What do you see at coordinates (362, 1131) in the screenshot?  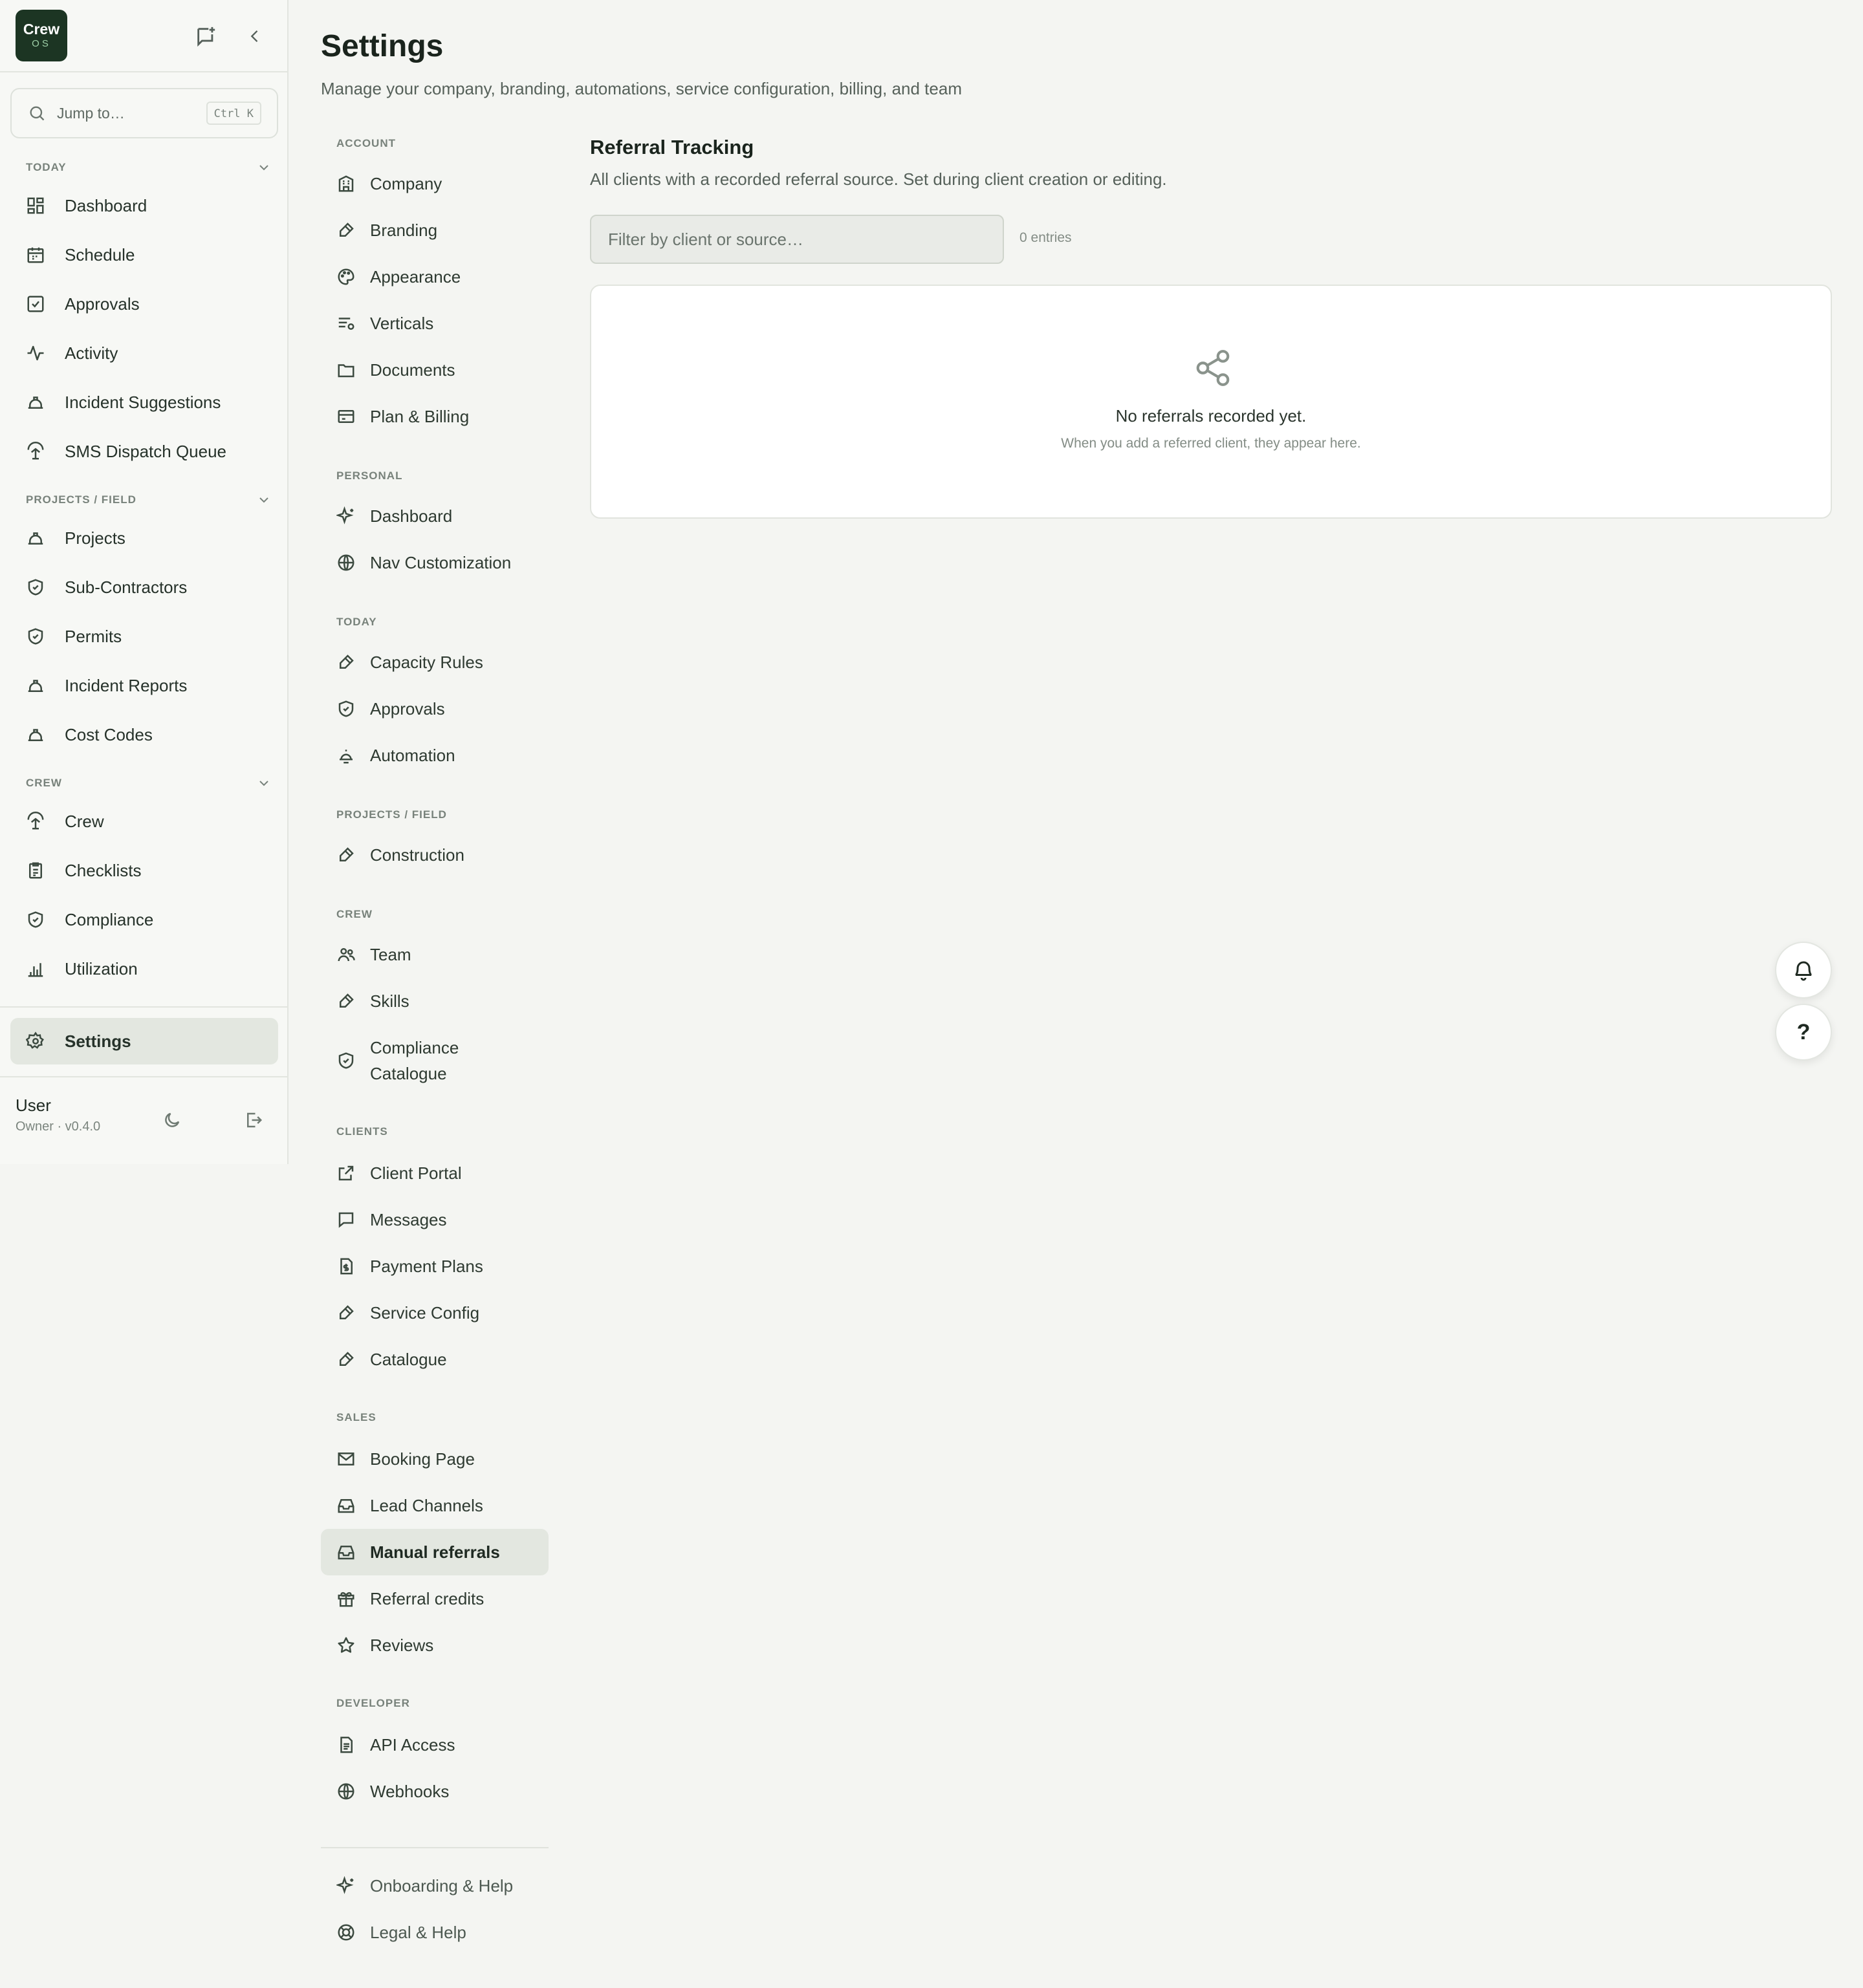 I see `settings-section-clients: CLIENTS` at bounding box center [362, 1131].